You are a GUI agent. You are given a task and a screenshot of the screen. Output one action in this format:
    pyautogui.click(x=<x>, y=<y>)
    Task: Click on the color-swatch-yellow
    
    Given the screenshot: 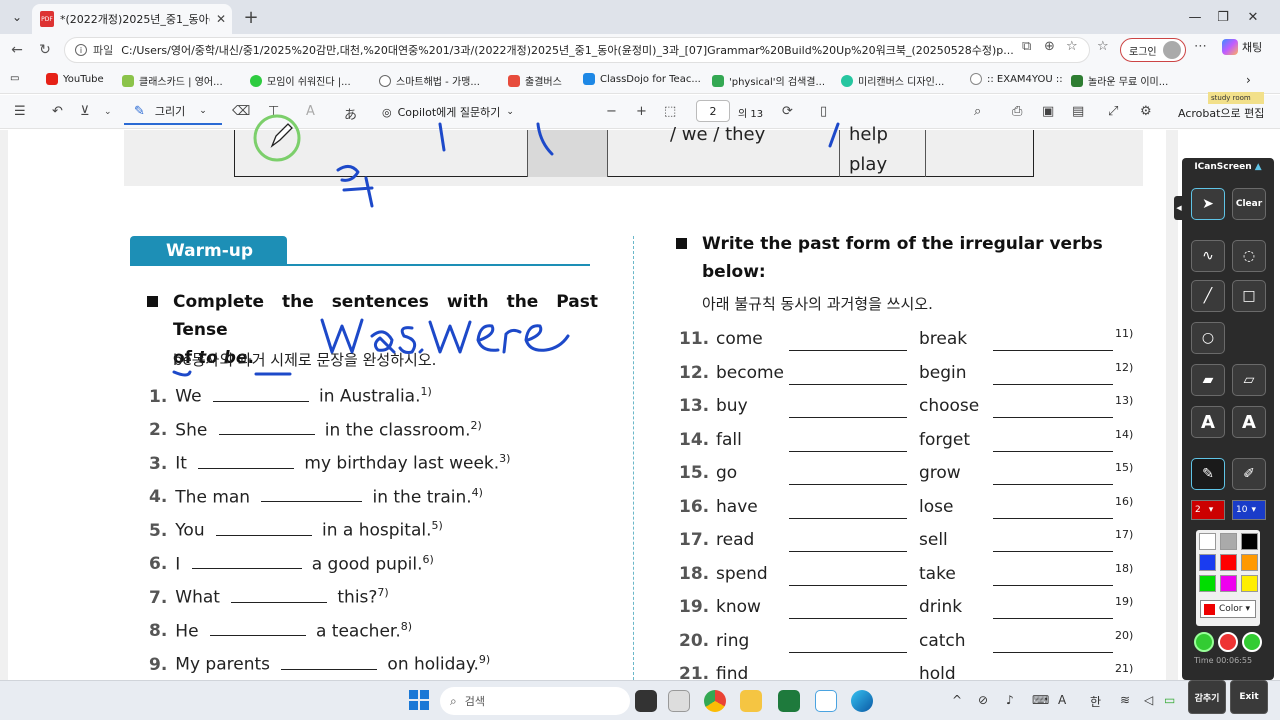 What is the action you would take?
    pyautogui.click(x=1249, y=583)
    